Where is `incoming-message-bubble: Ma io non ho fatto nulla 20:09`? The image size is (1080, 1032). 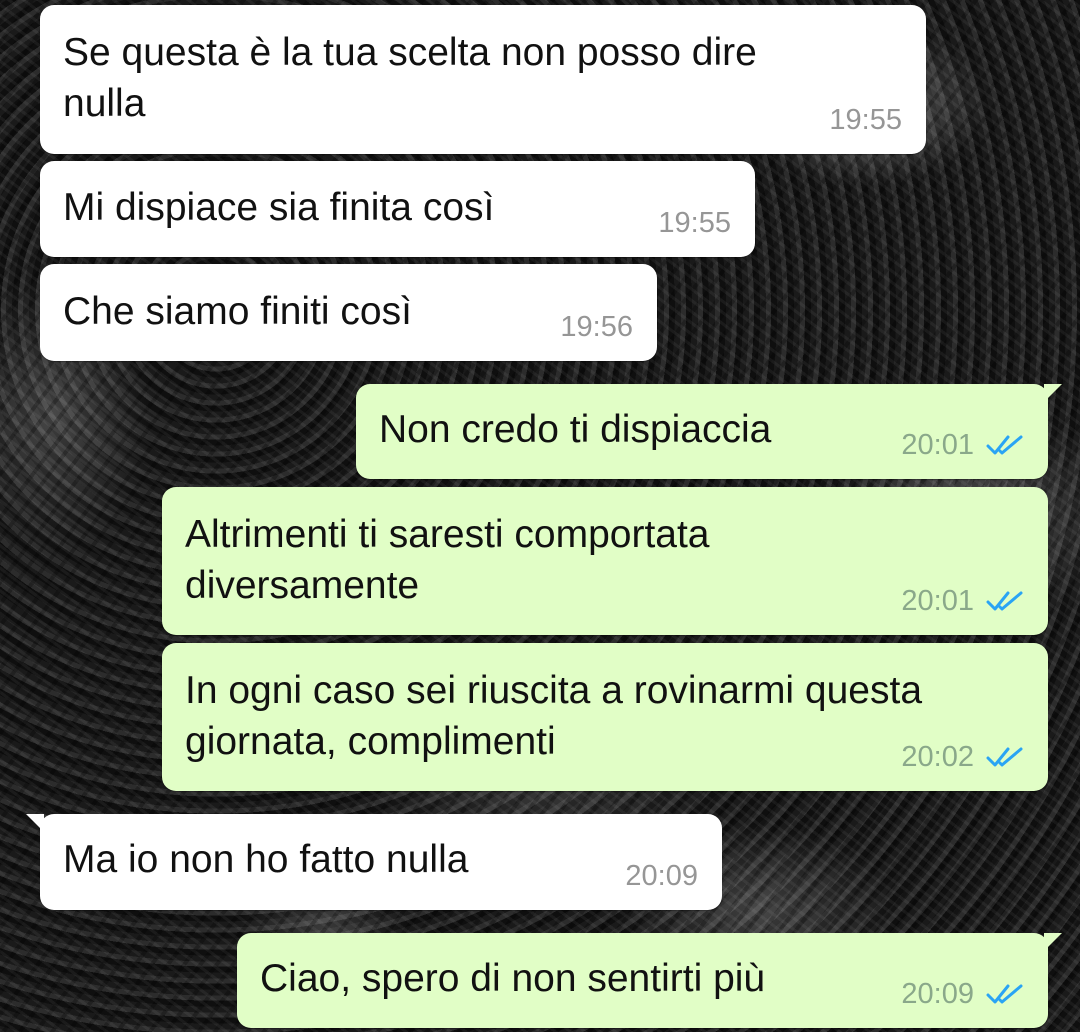 incoming-message-bubble: Ma io non ho fatto nulla 20:09 is located at coordinates (374, 862).